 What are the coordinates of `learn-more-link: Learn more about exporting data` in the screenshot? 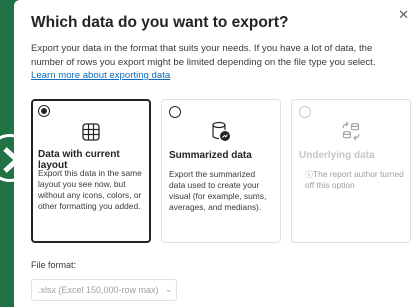 It's located at (100, 75).